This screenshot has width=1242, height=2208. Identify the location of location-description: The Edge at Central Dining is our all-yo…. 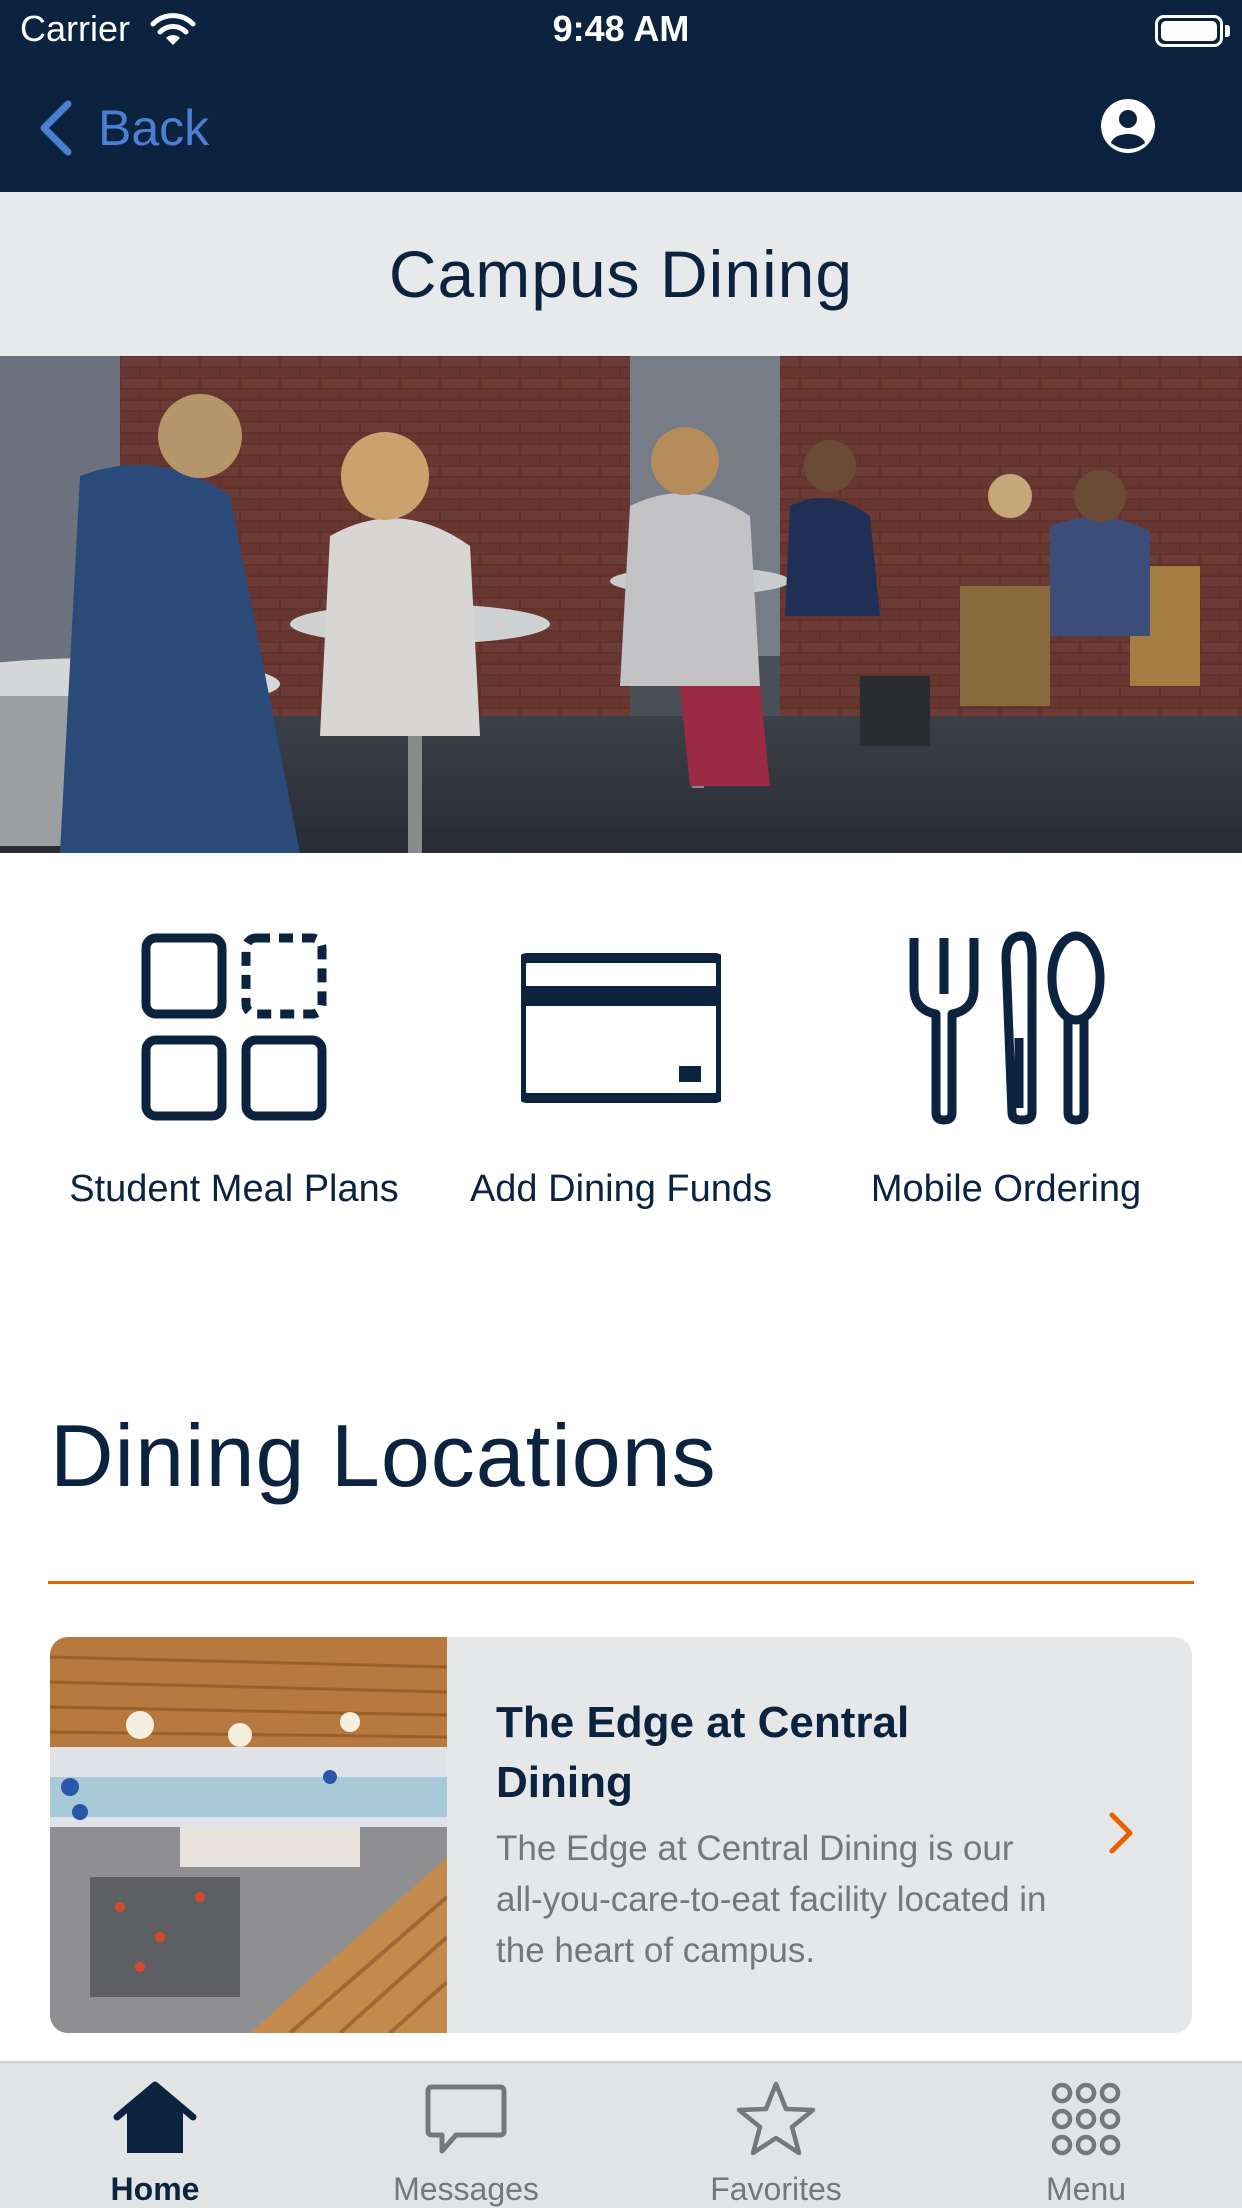
(771, 1899).